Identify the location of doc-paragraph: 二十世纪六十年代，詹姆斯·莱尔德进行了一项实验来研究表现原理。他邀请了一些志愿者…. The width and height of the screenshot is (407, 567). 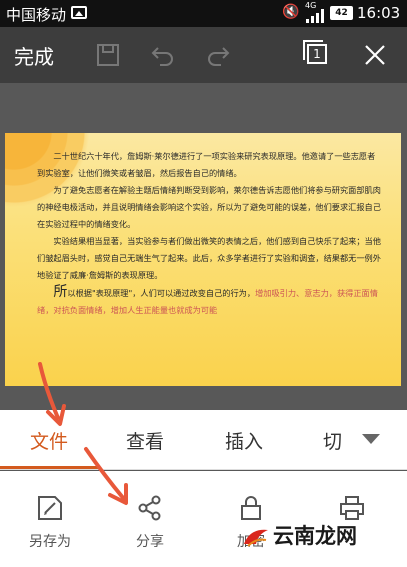
(206, 164).